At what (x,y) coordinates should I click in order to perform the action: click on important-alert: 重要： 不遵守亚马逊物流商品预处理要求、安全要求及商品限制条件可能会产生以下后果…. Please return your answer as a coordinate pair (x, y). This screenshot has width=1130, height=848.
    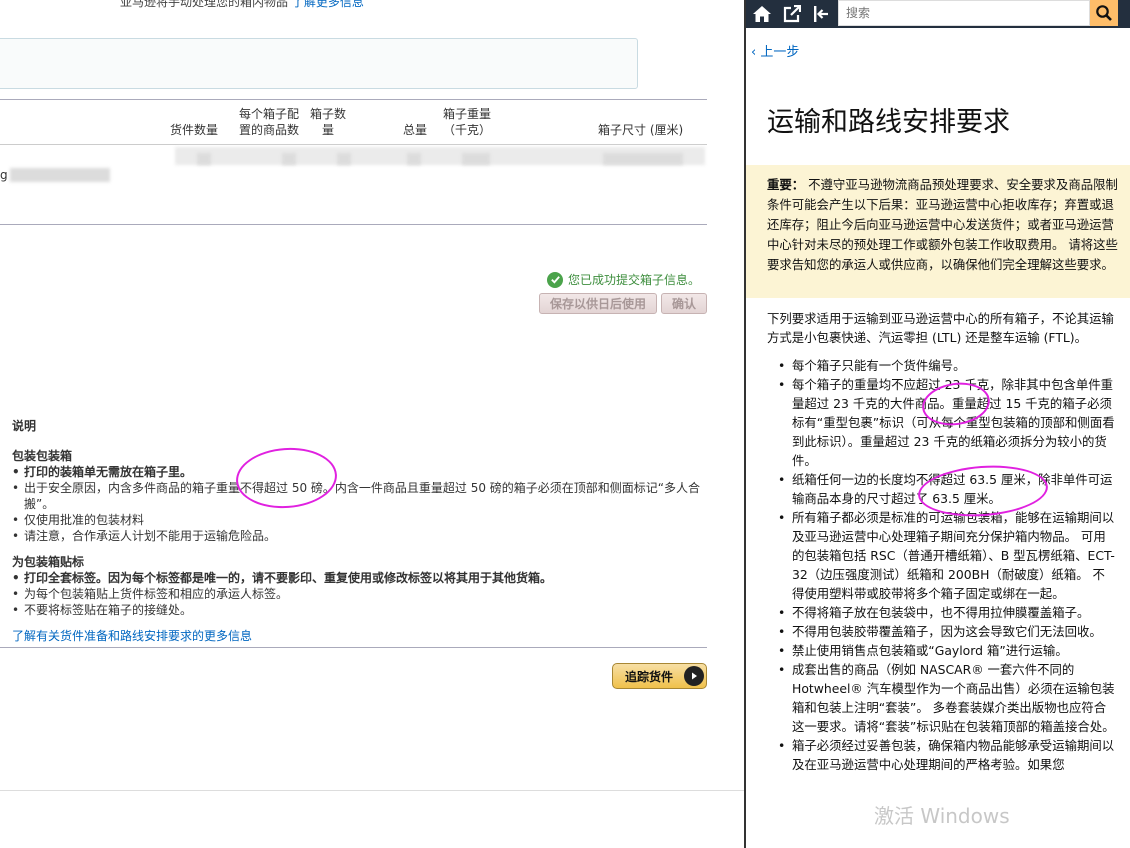
    Looking at the image, I should click on (938, 231).